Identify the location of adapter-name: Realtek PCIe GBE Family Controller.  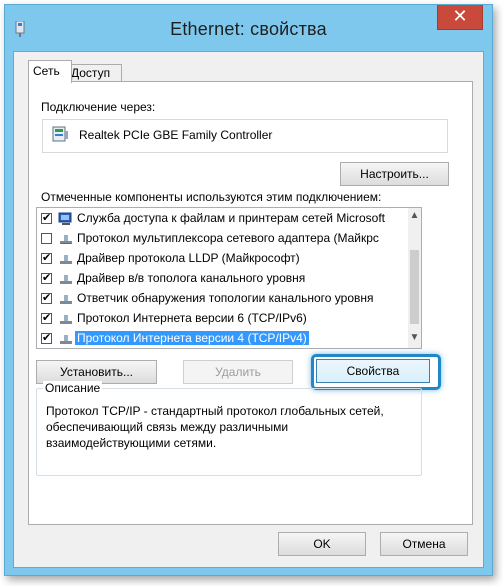
(176, 135).